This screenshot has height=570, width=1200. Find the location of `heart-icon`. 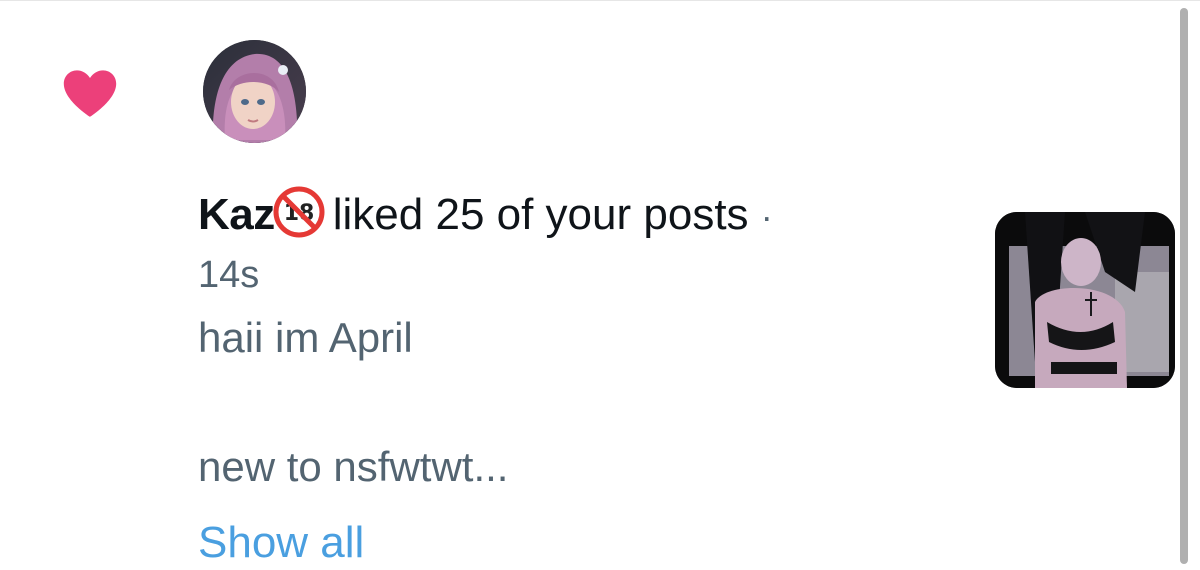

heart-icon is located at coordinates (90, 93).